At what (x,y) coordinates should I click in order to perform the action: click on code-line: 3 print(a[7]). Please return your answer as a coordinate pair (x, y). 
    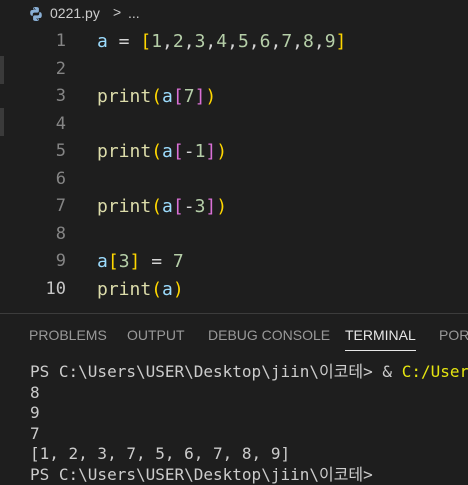
    Looking at the image, I should click on (234, 97).